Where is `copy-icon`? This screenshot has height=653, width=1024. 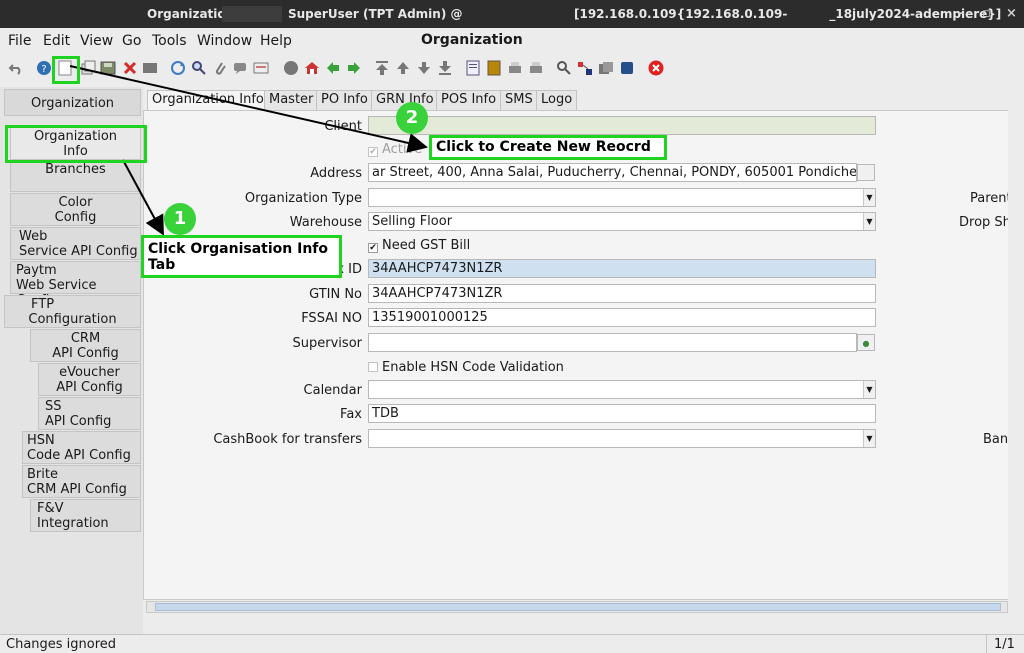
copy-icon is located at coordinates (88, 68).